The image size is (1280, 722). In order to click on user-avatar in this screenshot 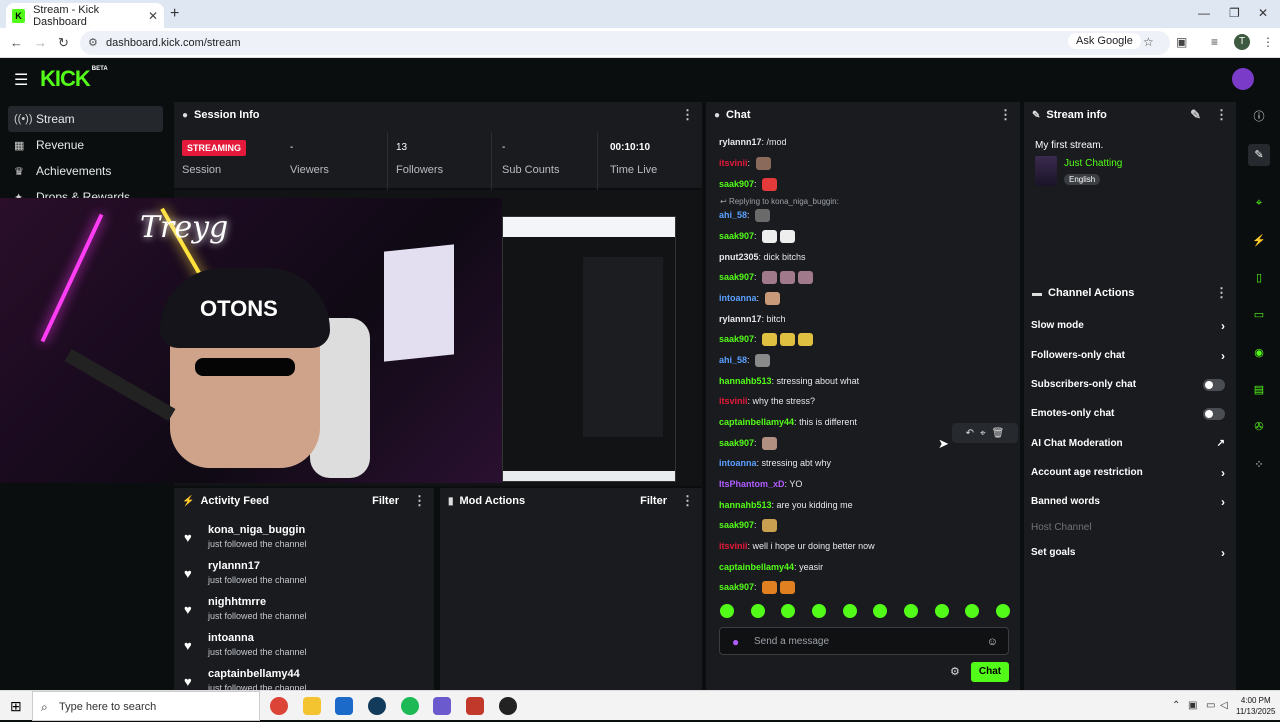, I will do `click(1243, 79)`.